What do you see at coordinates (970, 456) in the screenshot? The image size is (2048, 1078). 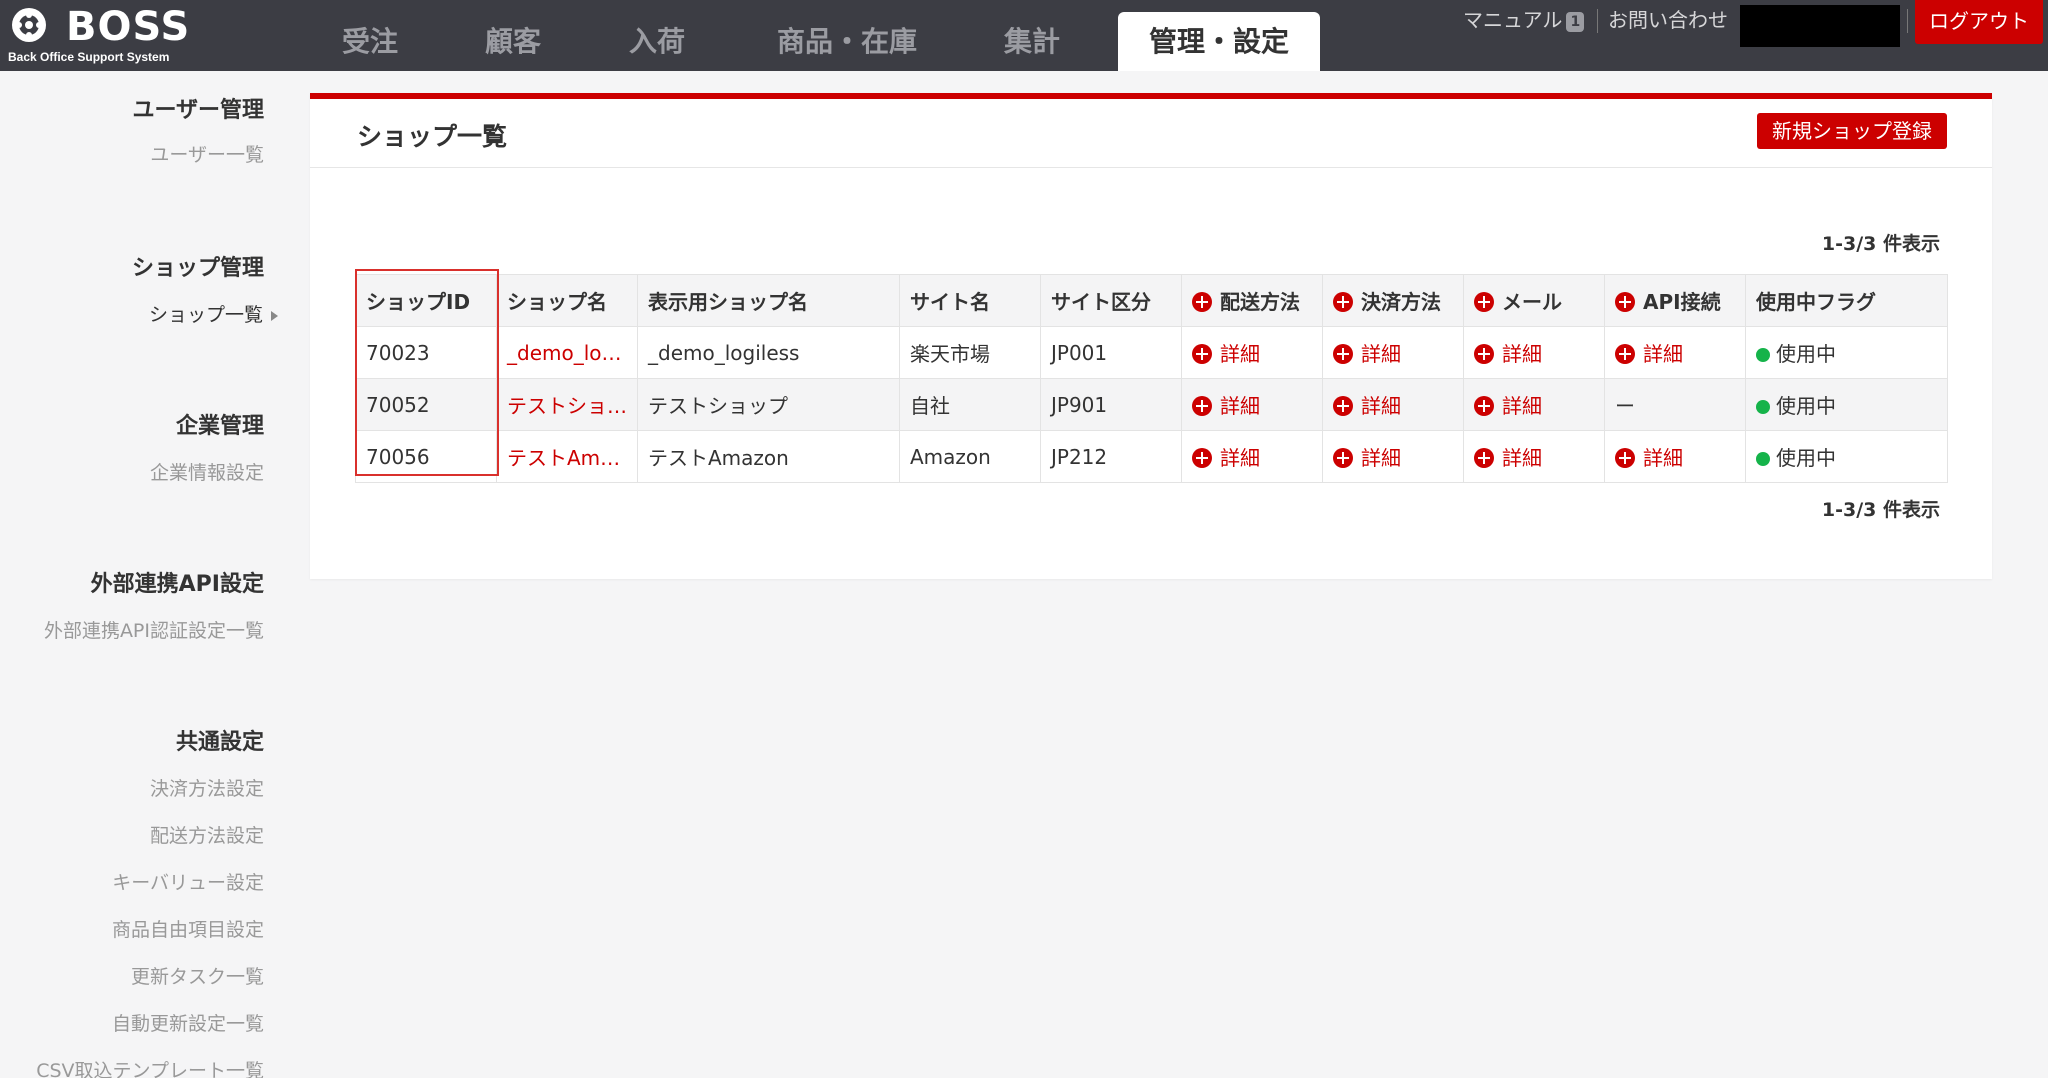 I see `cell-site-name: Amazon` at bounding box center [970, 456].